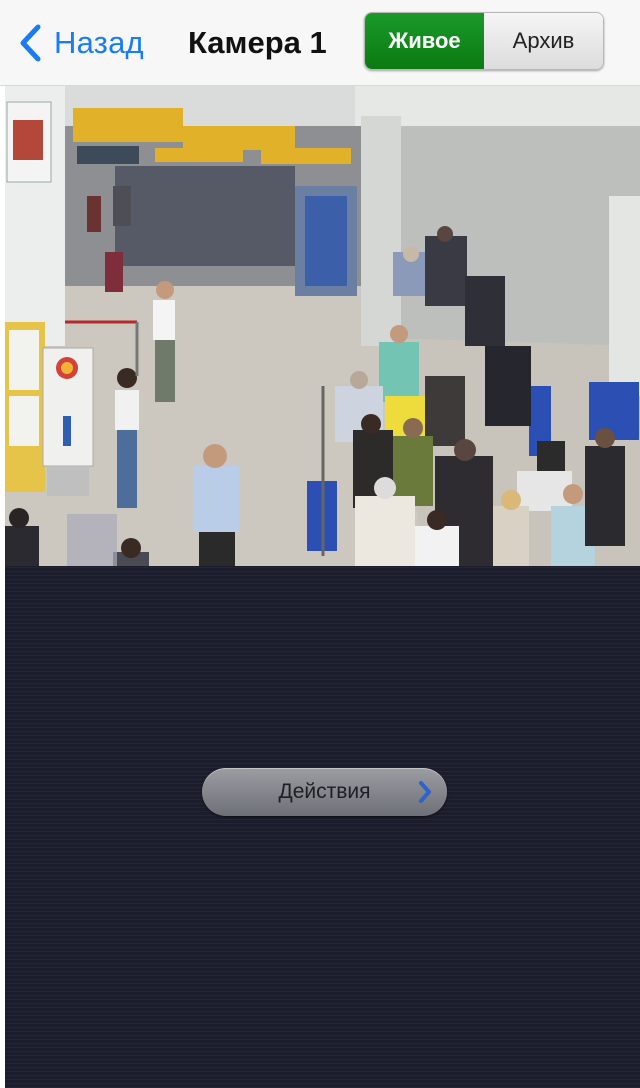 The height and width of the screenshot is (1088, 640). What do you see at coordinates (424, 41) in the screenshot?
I see `tab-live: Живое` at bounding box center [424, 41].